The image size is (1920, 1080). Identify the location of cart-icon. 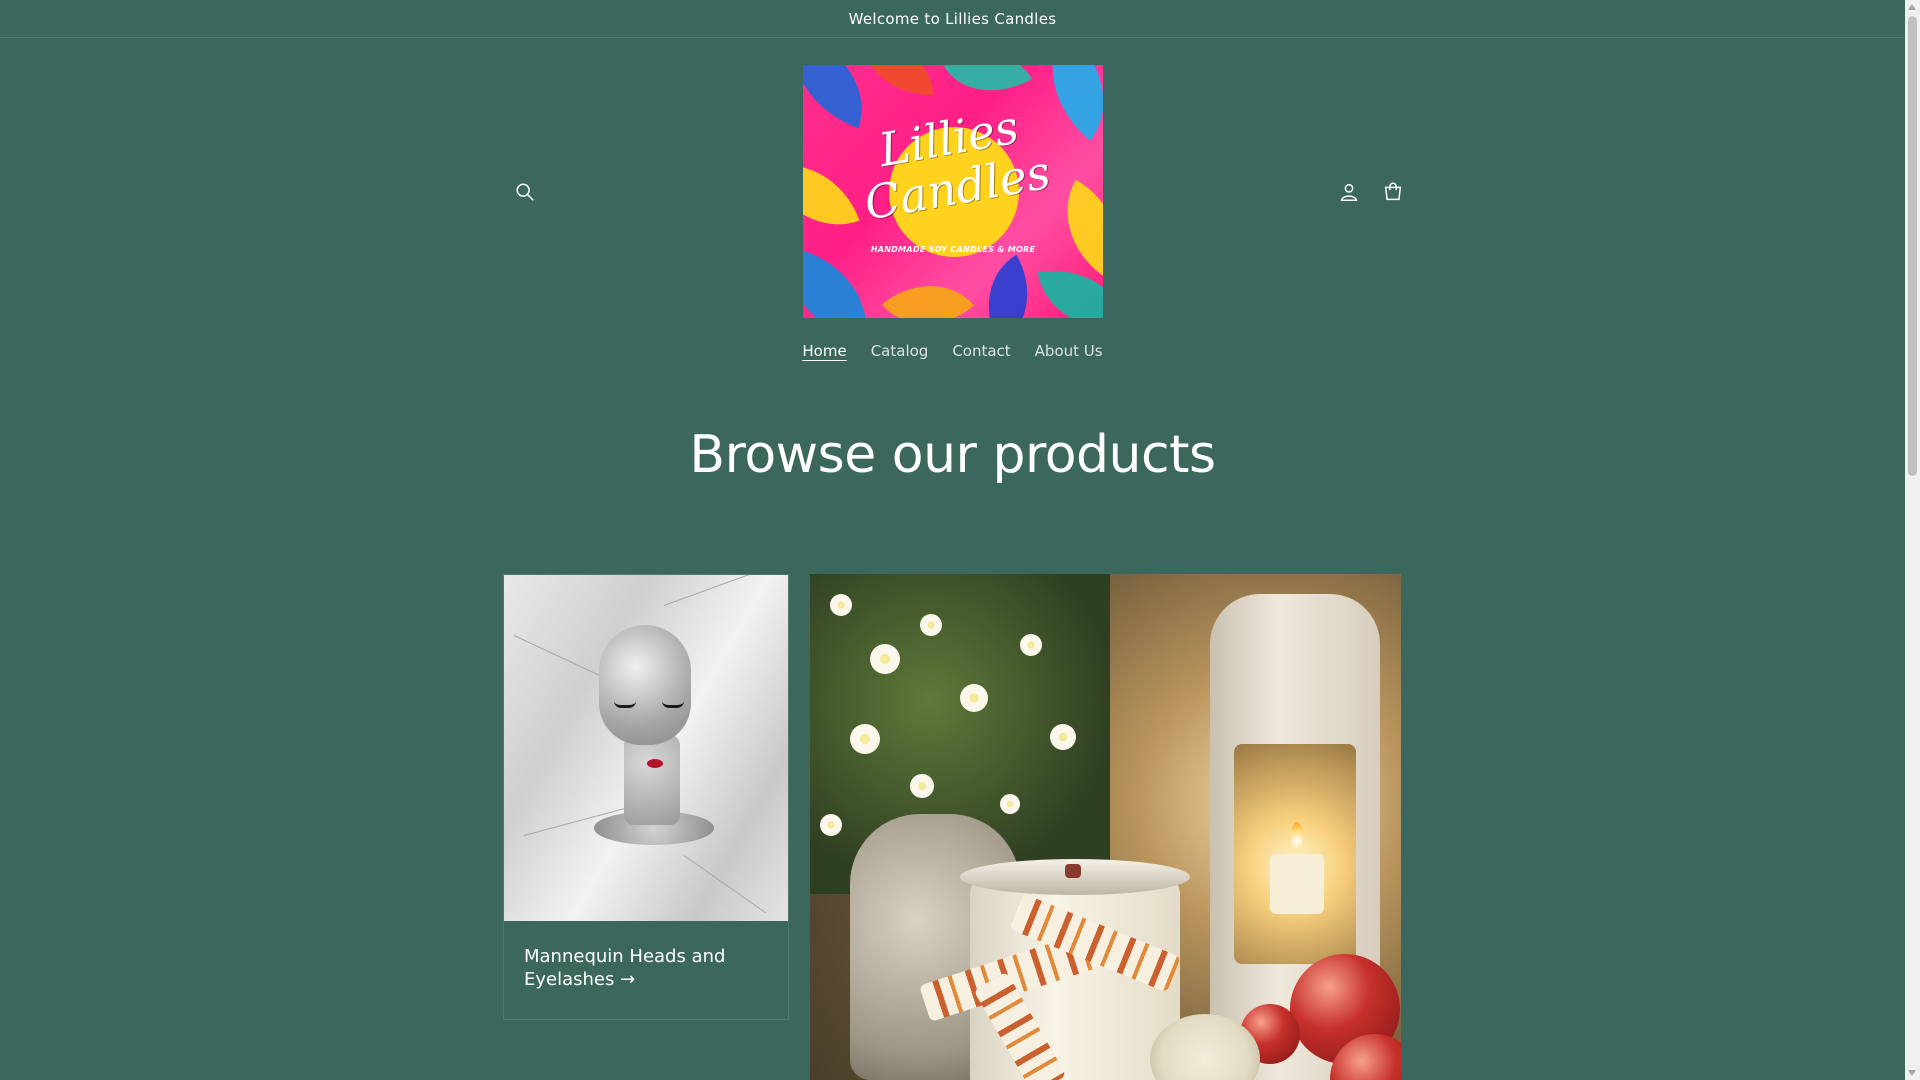
(1393, 191).